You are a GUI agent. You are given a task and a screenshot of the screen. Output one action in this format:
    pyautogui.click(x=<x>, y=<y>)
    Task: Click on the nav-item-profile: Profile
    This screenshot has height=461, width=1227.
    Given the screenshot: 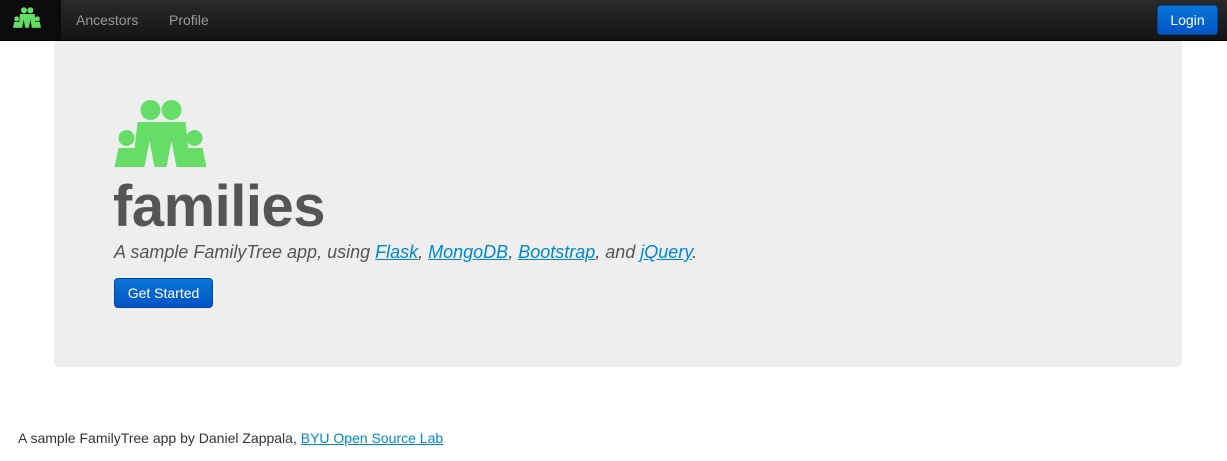 What is the action you would take?
    pyautogui.click(x=189, y=20)
    